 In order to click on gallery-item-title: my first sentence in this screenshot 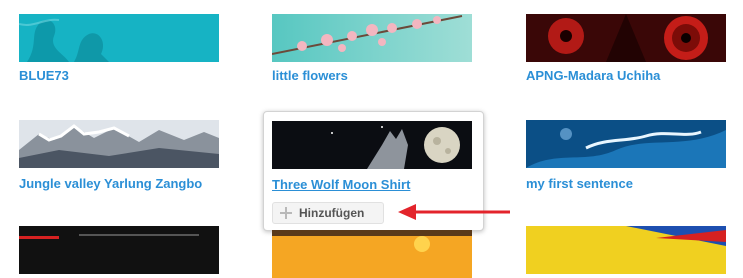, I will do `click(579, 183)`.